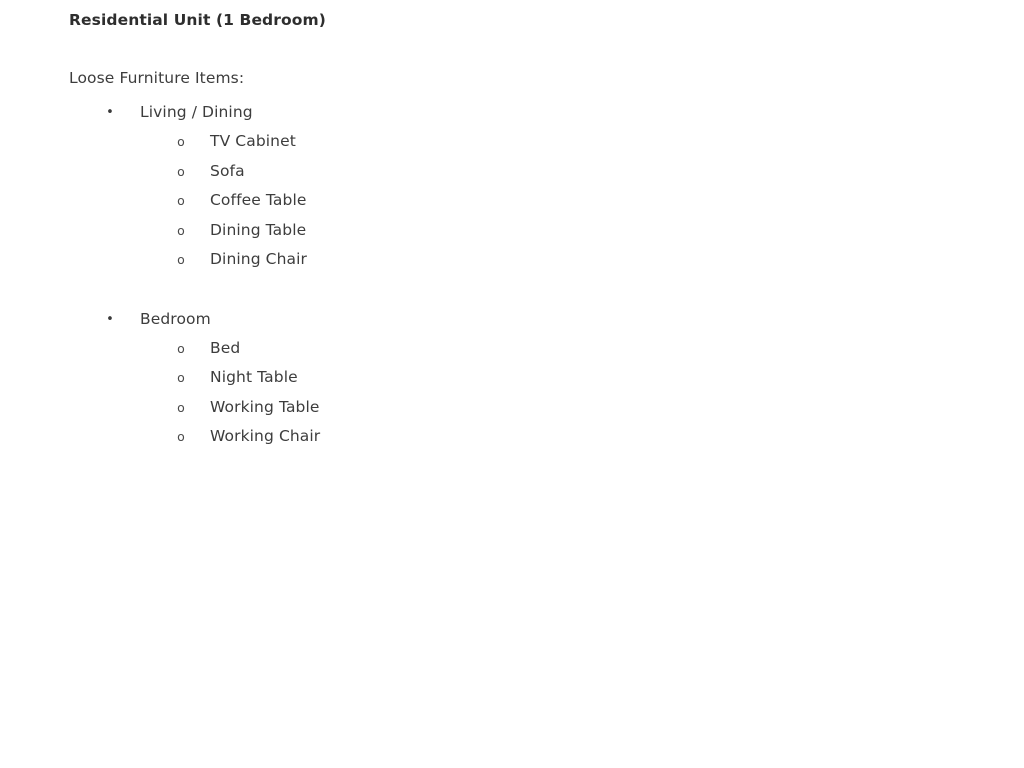 Image resolution: width=1024 pixels, height=768 pixels. Describe the element at coordinates (512, 260) in the screenshot. I see `list-item: o Dining Chair` at that location.